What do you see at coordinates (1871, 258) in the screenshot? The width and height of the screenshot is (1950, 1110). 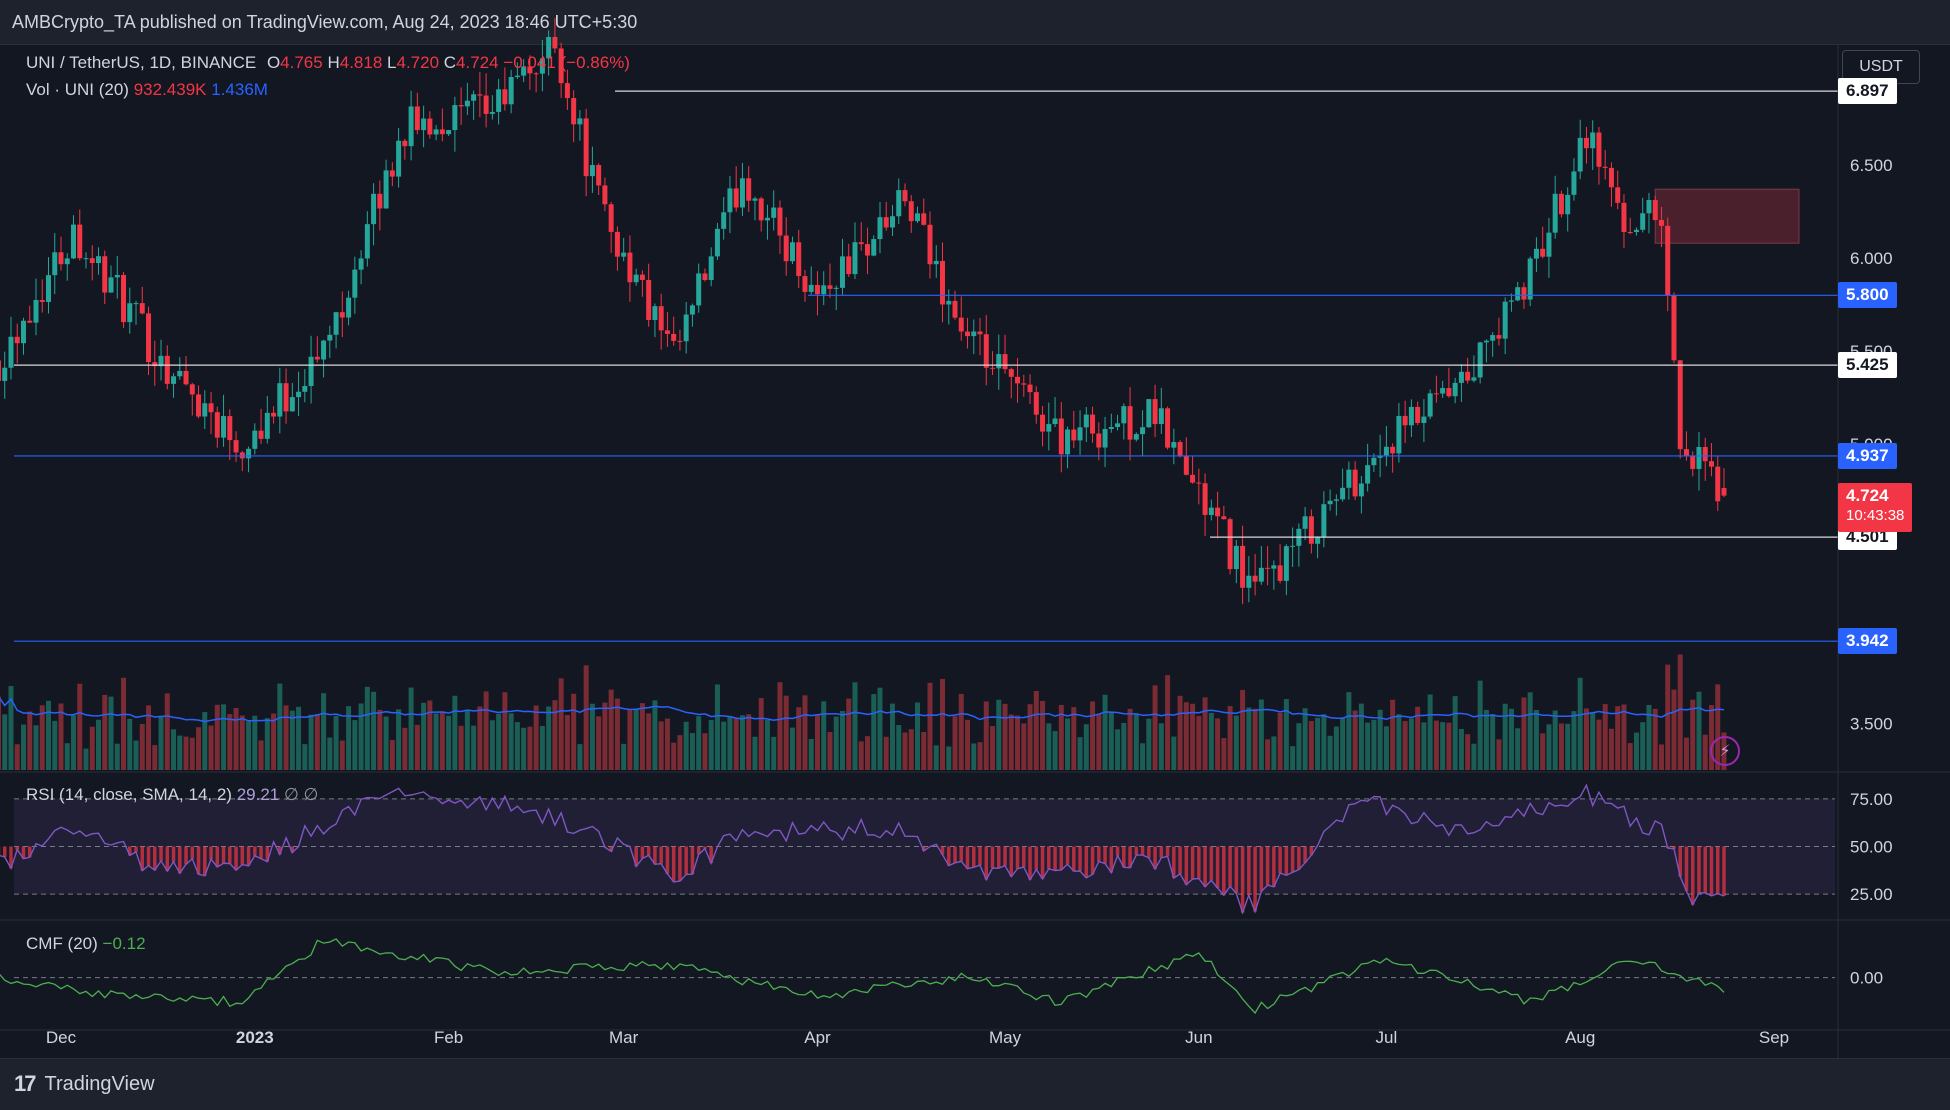 I see `price-tick-label: 6.000` at bounding box center [1871, 258].